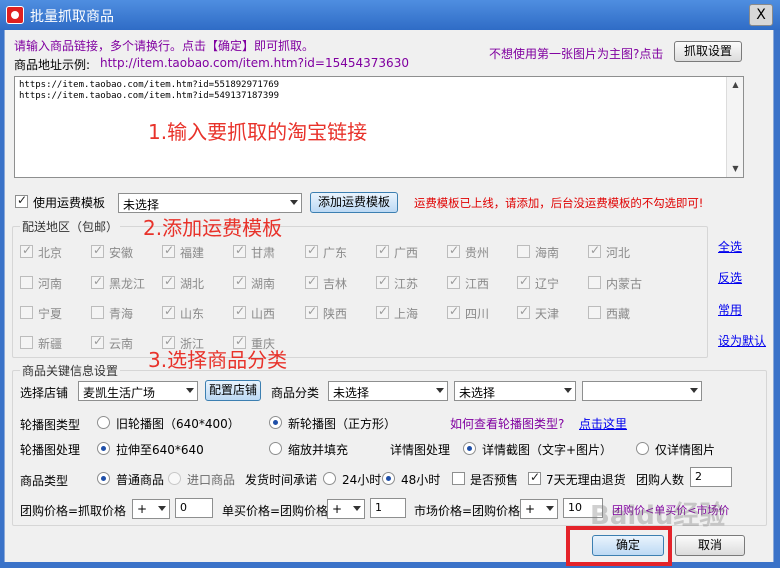  I want to click on region-label: 广西, so click(406, 253).